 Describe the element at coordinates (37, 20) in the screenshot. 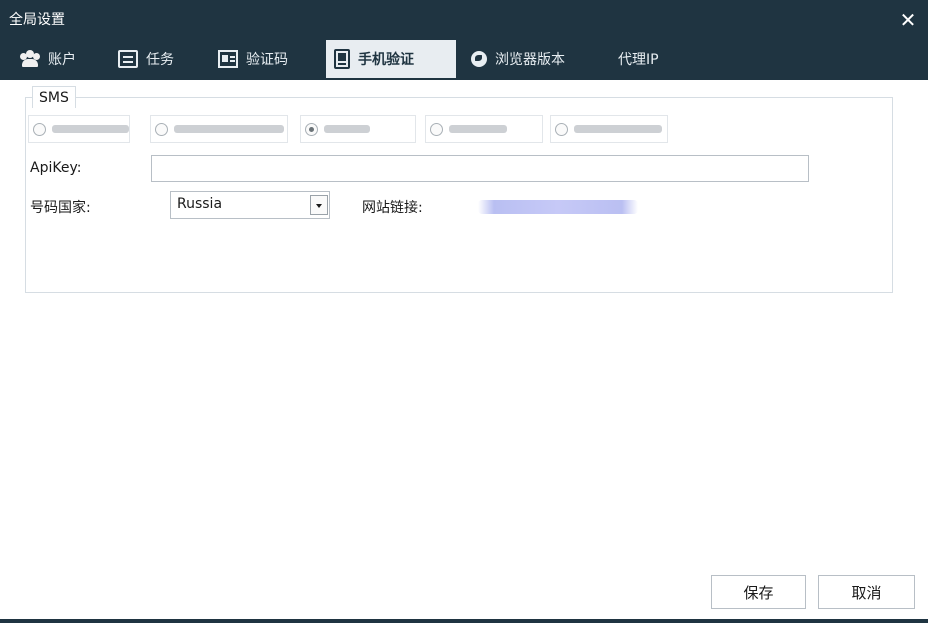

I see `window-title: 全局设置` at that location.